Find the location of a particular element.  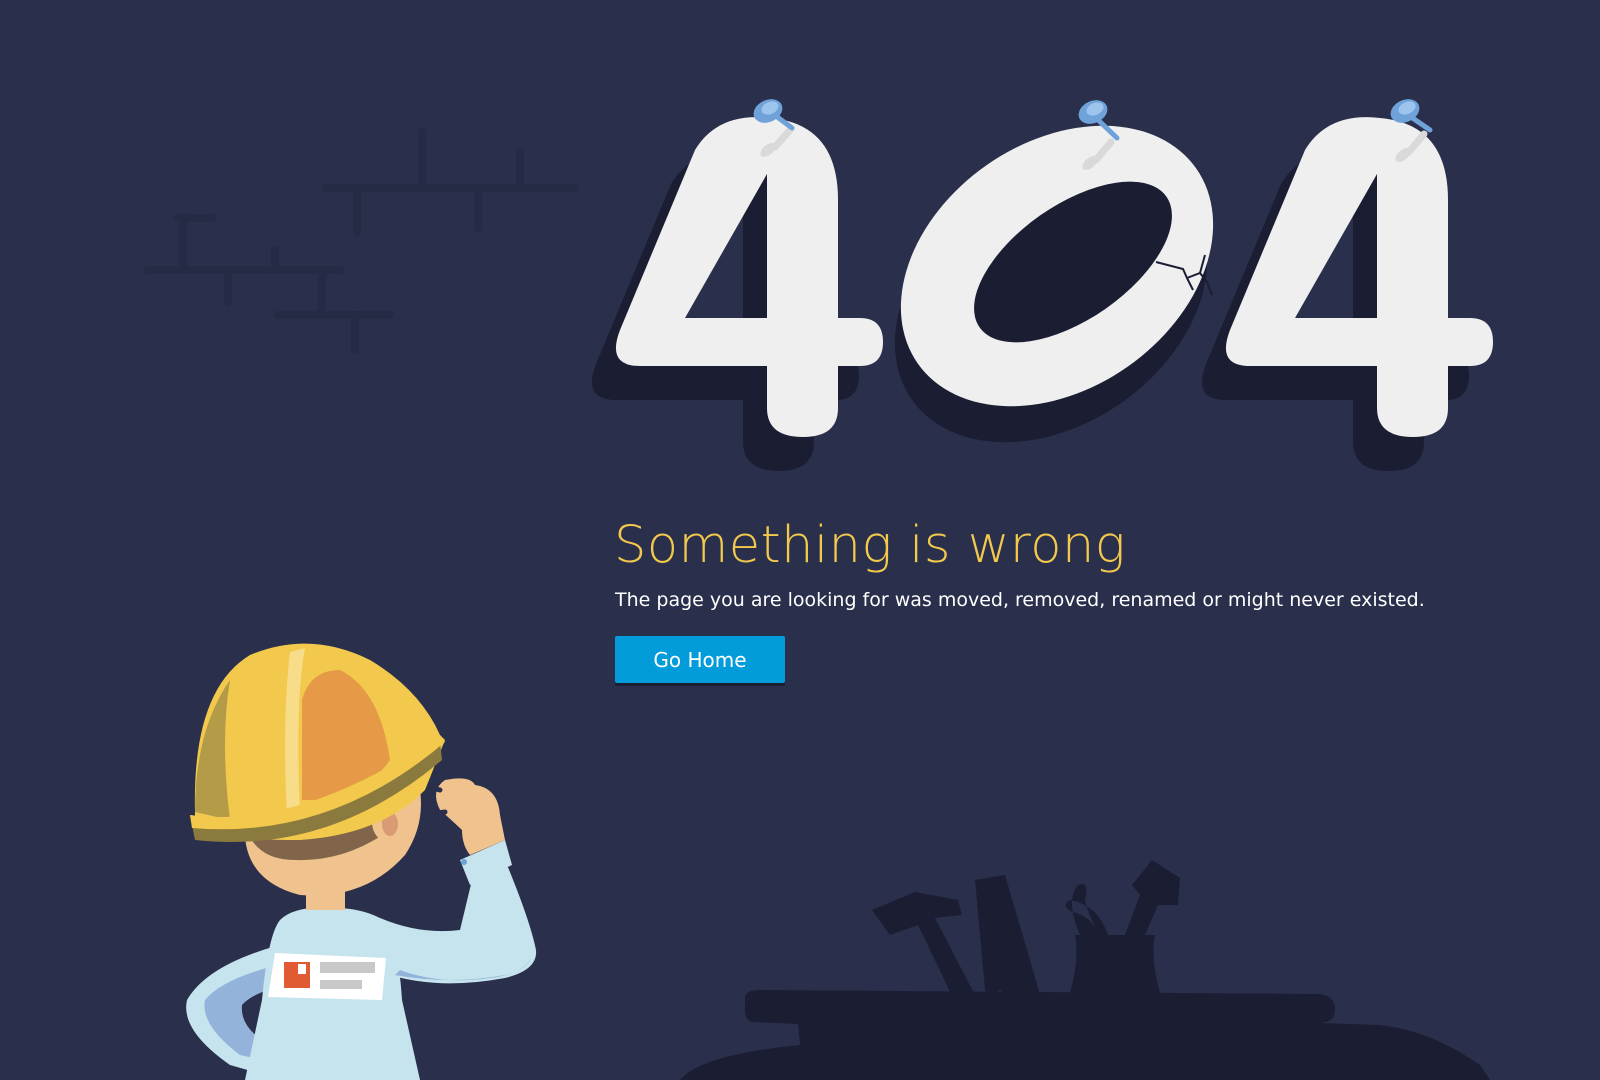

go-home-button: Go Home is located at coordinates (700, 659).